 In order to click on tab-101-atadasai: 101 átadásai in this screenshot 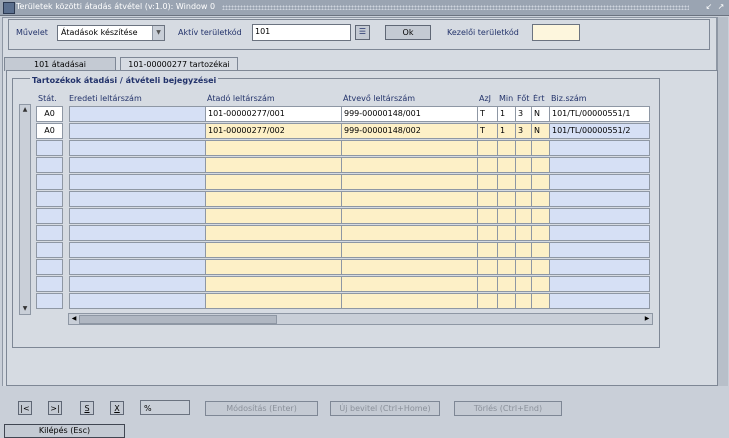, I will do `click(60, 64)`.